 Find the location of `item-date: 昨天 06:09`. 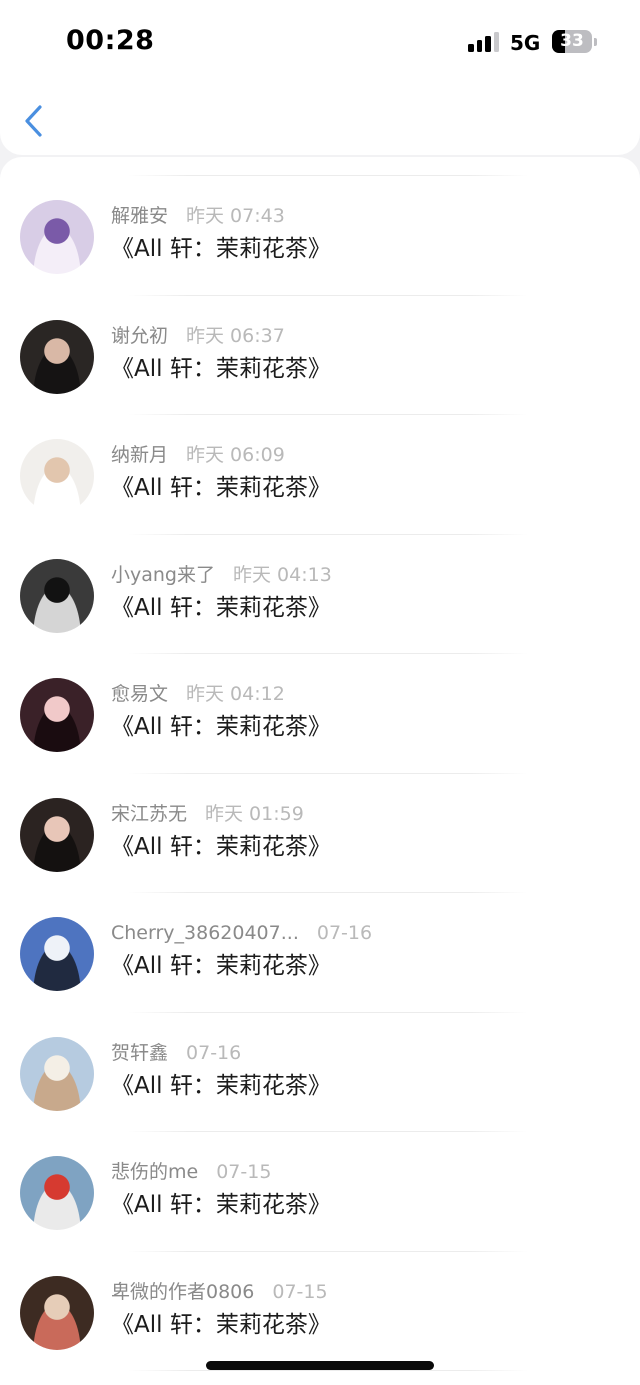

item-date: 昨天 06:09 is located at coordinates (235, 455).